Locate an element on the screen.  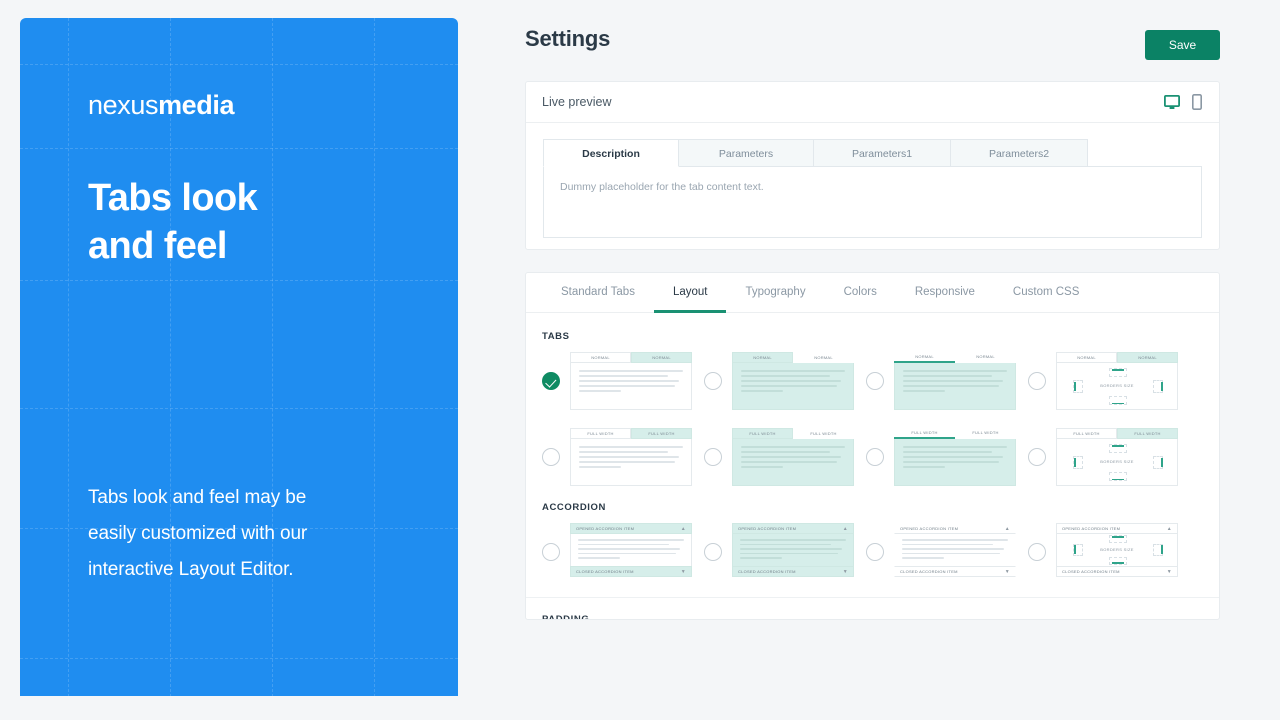
thumbnail-tabs-fullwidth-plain: FULL WIDTH FULL WIDTH is located at coordinates (631, 457).